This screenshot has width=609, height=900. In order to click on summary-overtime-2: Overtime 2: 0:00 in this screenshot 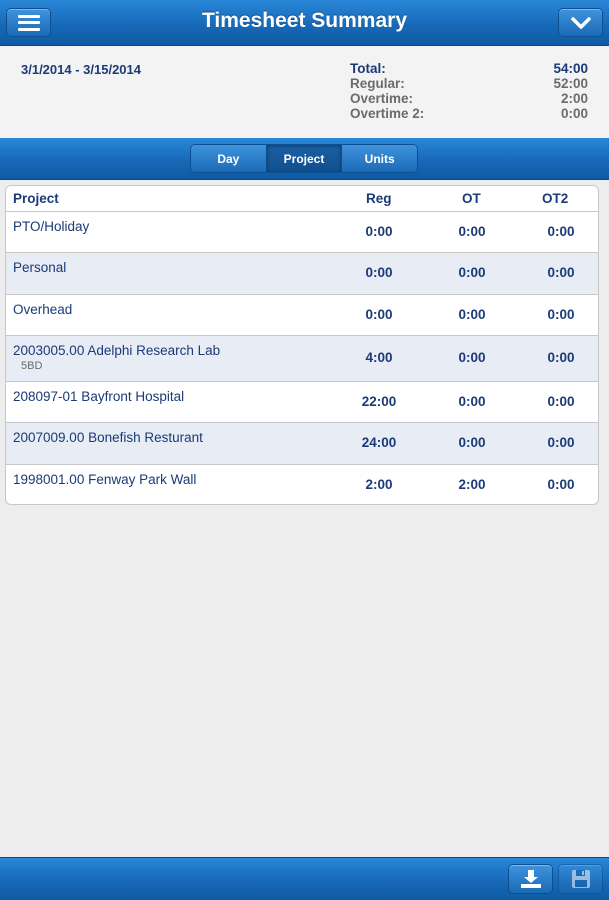, I will do `click(469, 113)`.